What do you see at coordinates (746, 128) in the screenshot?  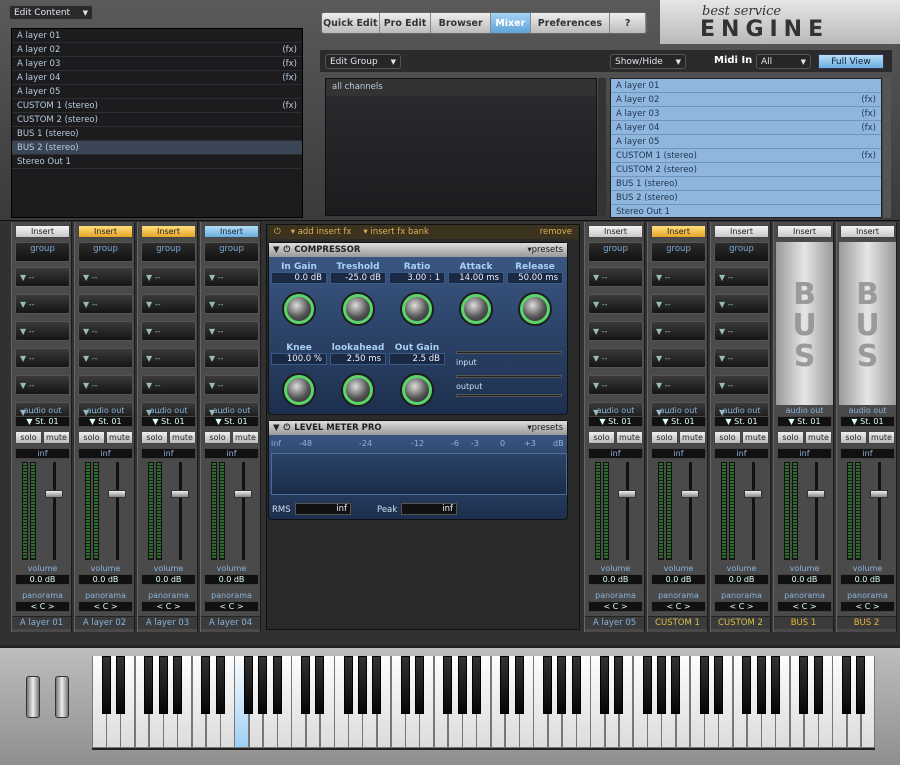 I see `right-list-item: A layer 04 (fx)` at bounding box center [746, 128].